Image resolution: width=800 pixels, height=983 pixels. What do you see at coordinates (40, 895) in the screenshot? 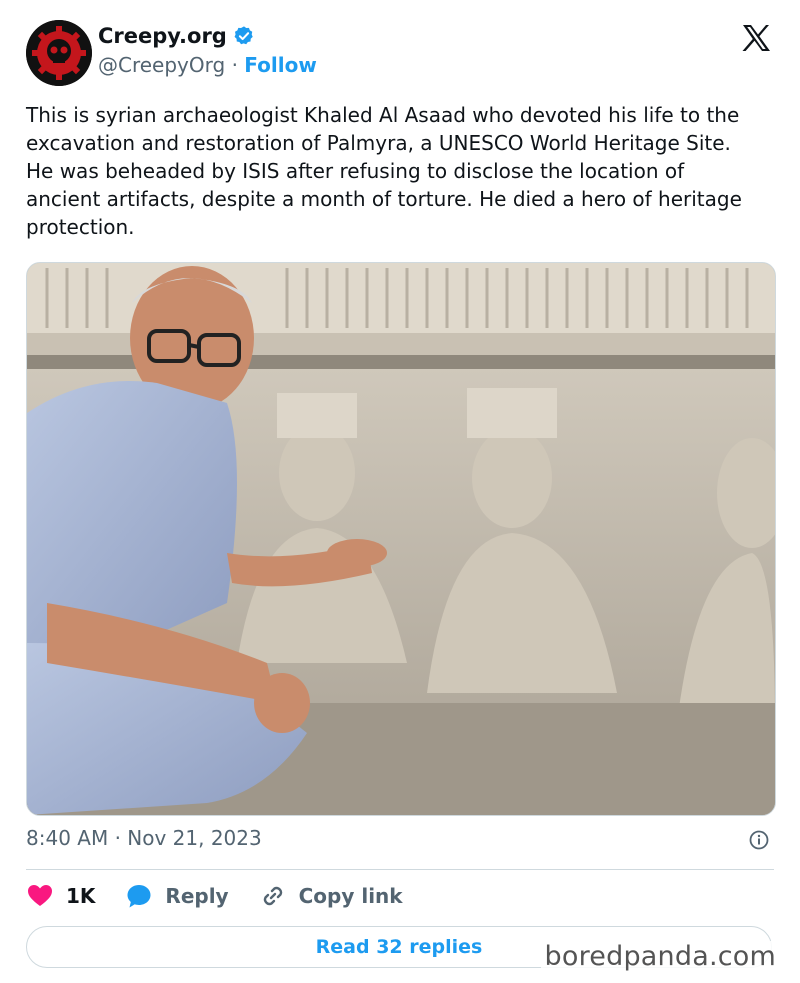
I see `heart-icon` at bounding box center [40, 895].